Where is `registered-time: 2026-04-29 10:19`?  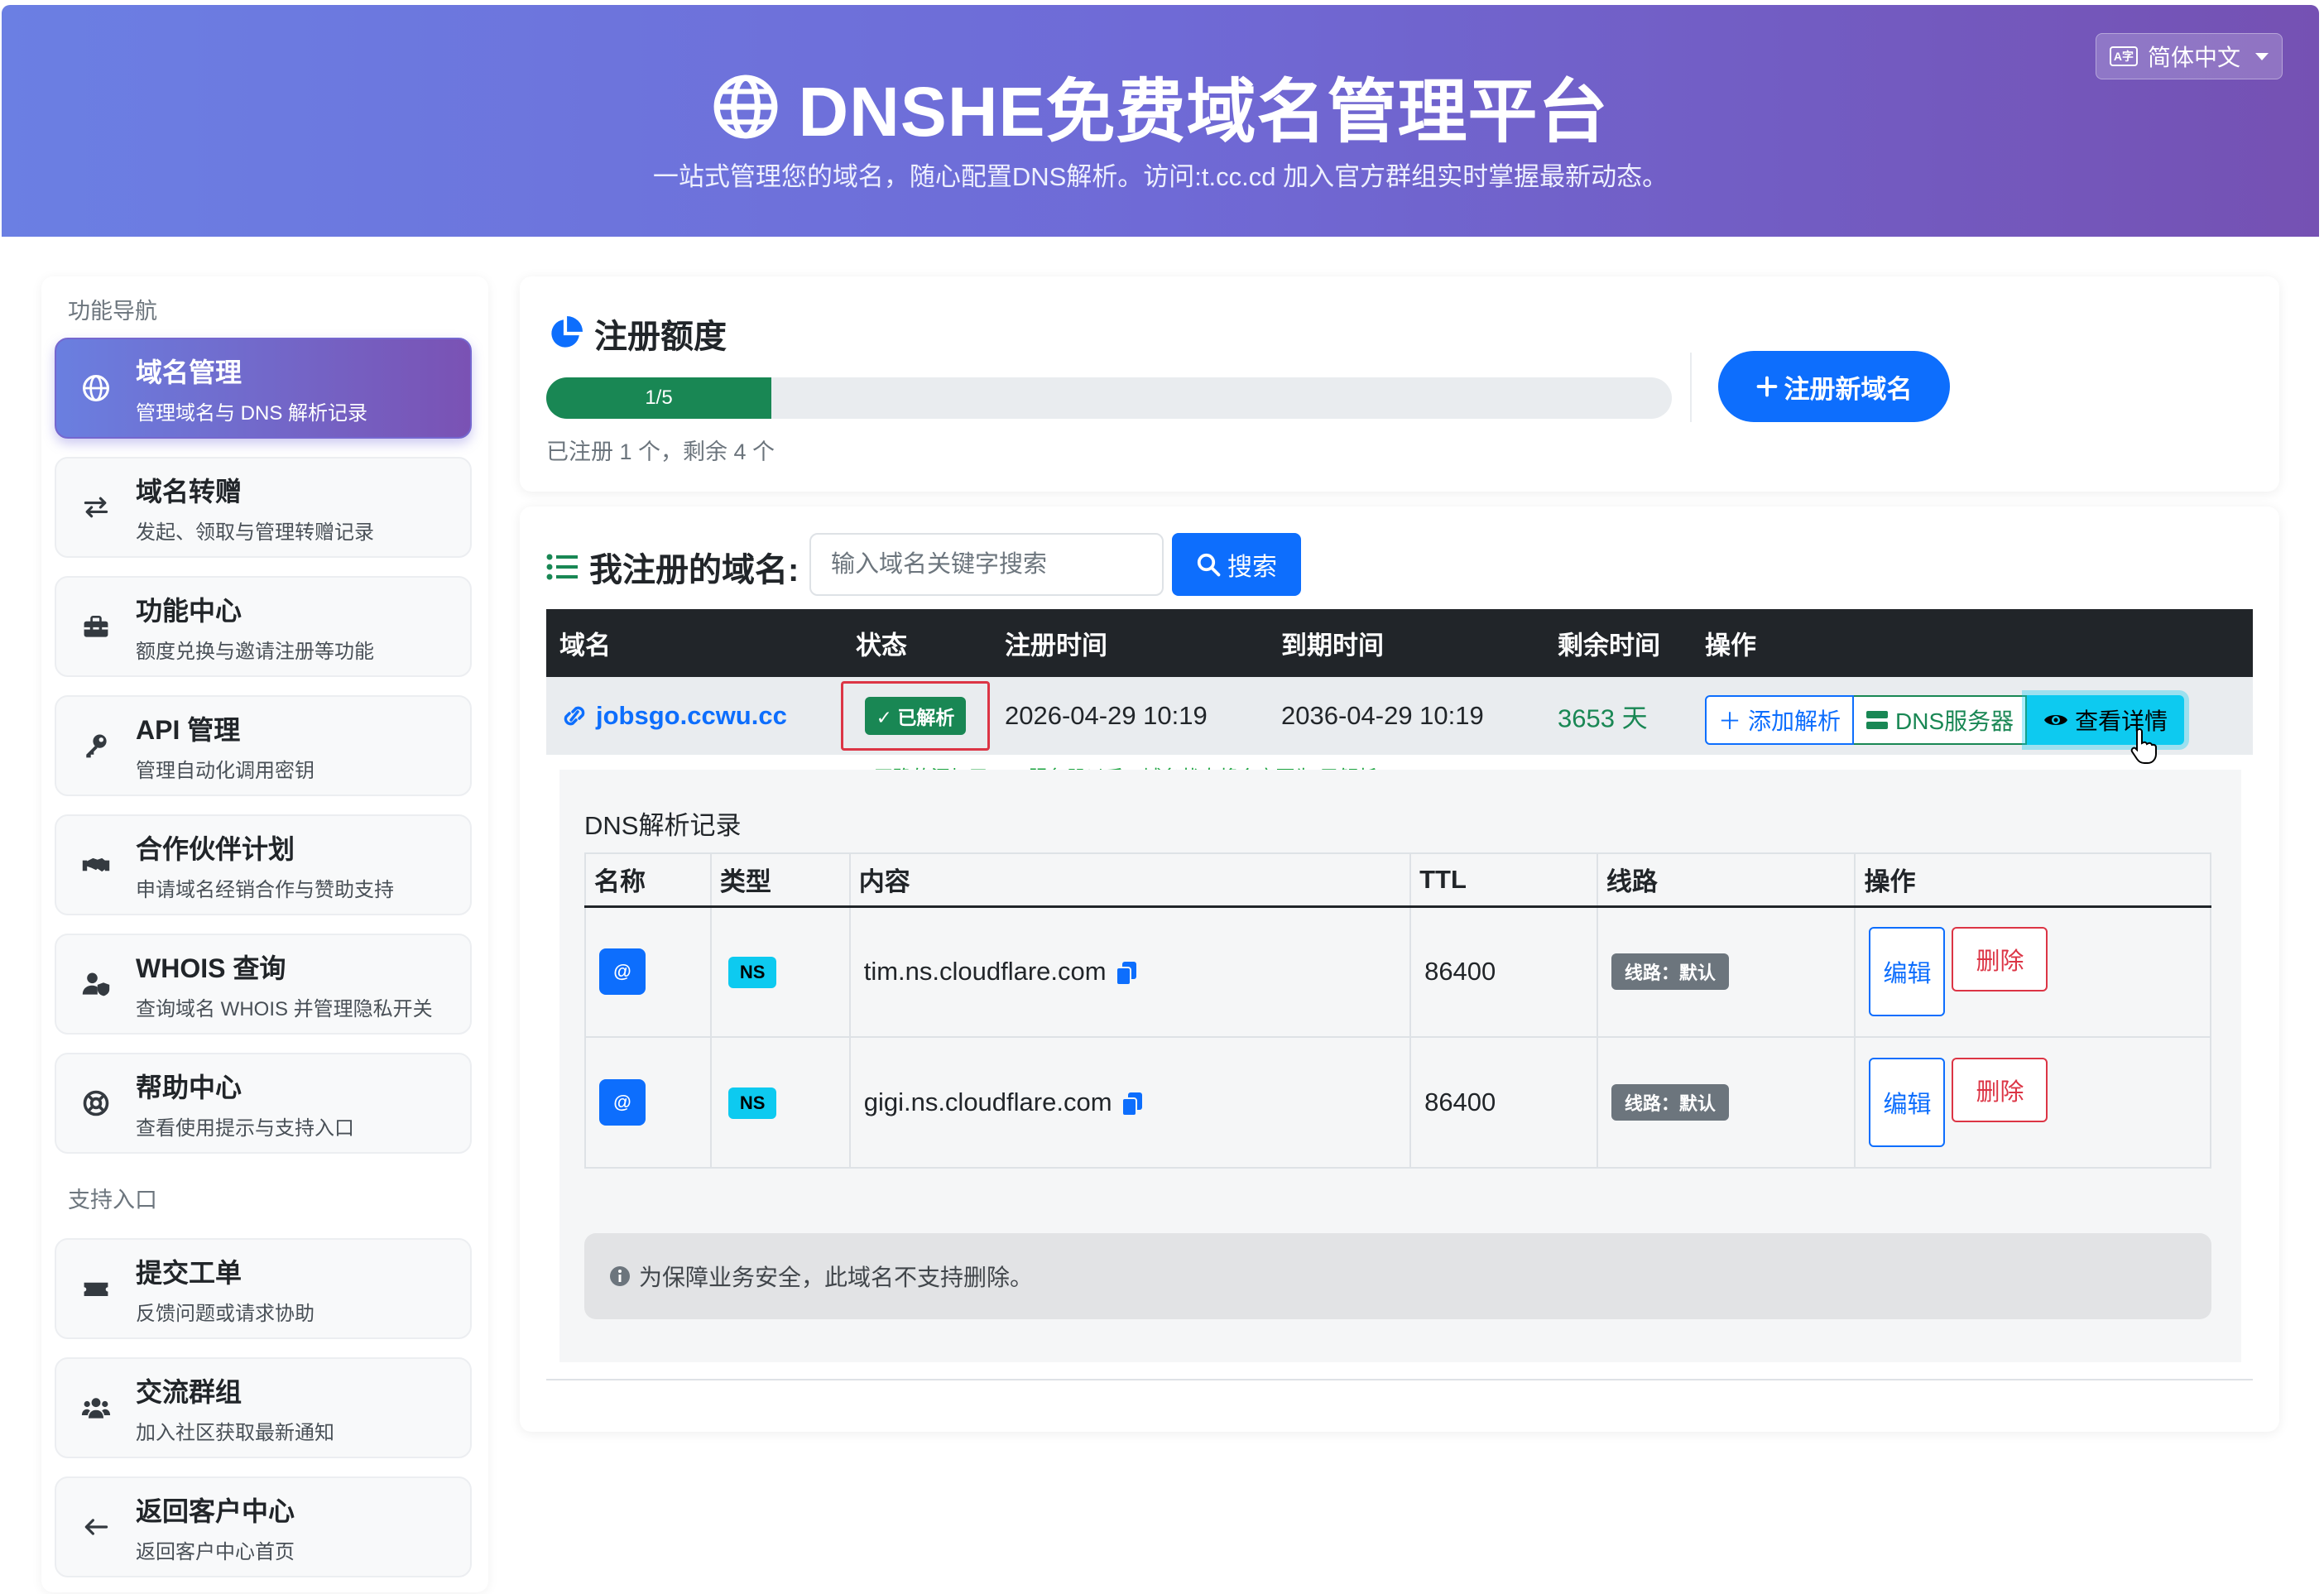 registered-time: 2026-04-29 10:19 is located at coordinates (1106, 716).